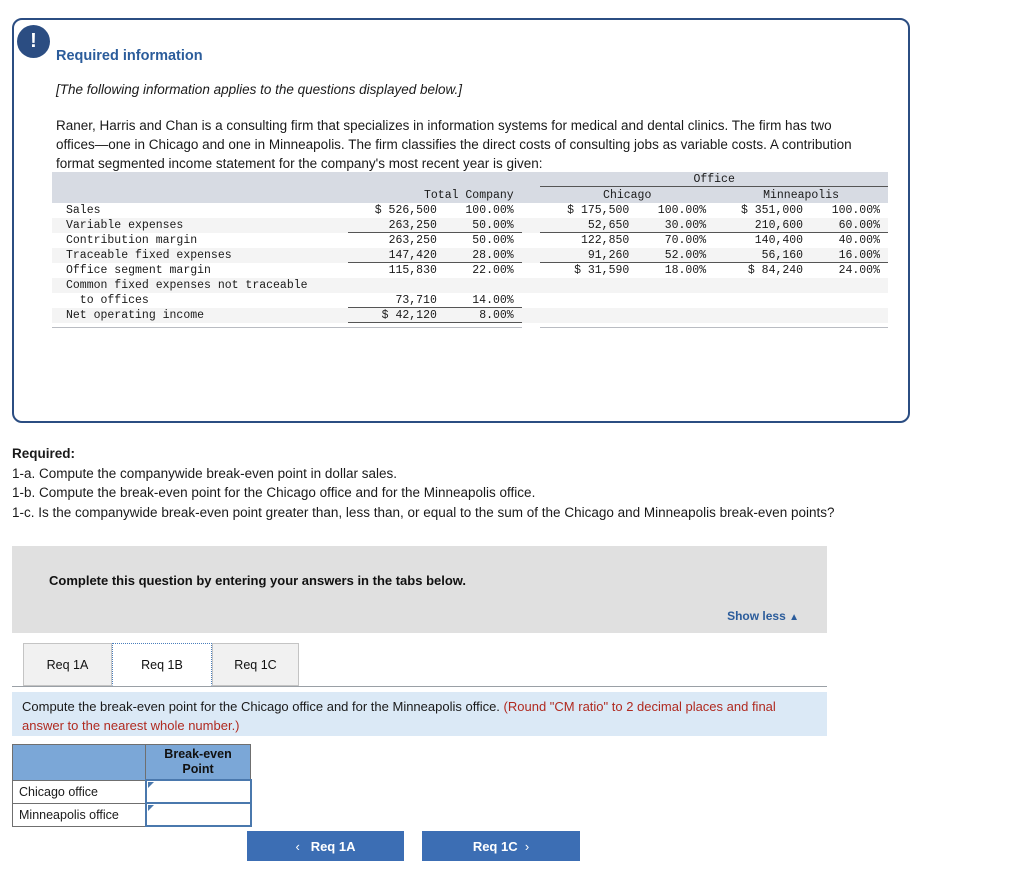  What do you see at coordinates (479, 285) in the screenshot?
I see `row-total-pct` at bounding box center [479, 285].